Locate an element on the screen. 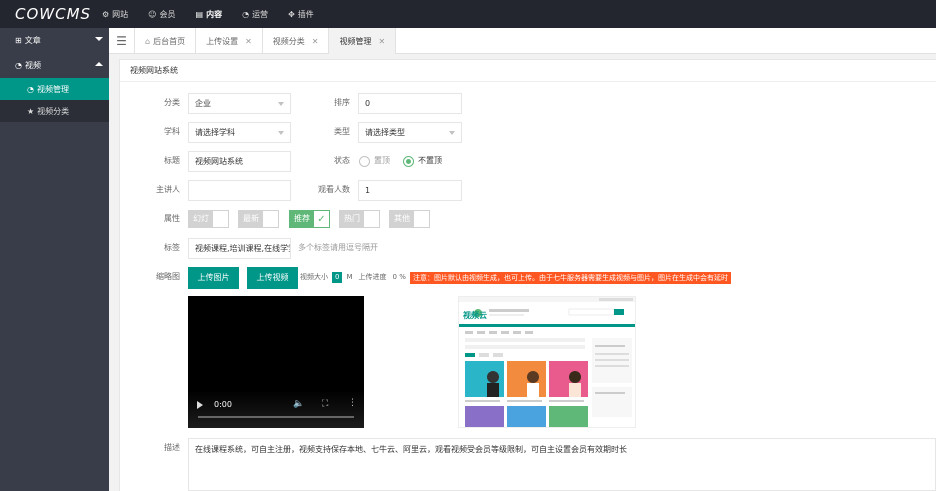 This screenshot has height=491, width=936. views-input: 1 is located at coordinates (410, 190).